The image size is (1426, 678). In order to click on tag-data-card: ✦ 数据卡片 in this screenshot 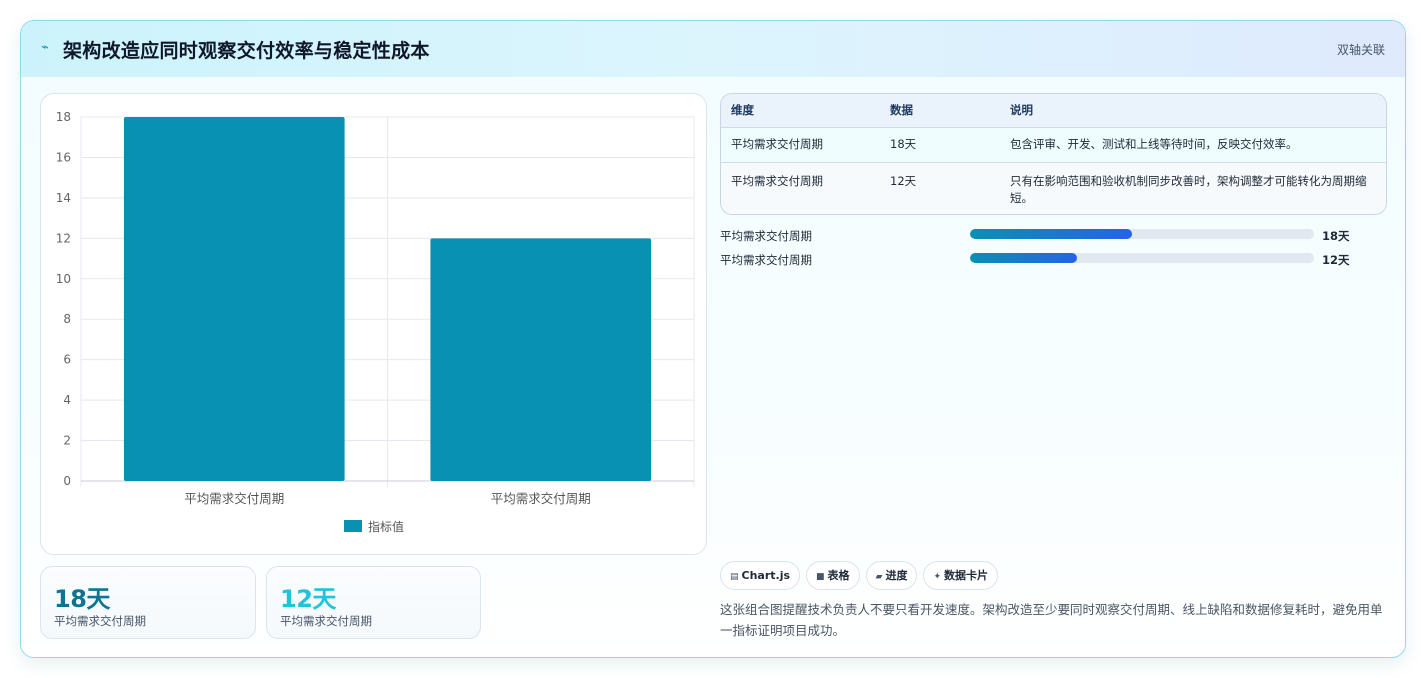, I will do `click(961, 575)`.